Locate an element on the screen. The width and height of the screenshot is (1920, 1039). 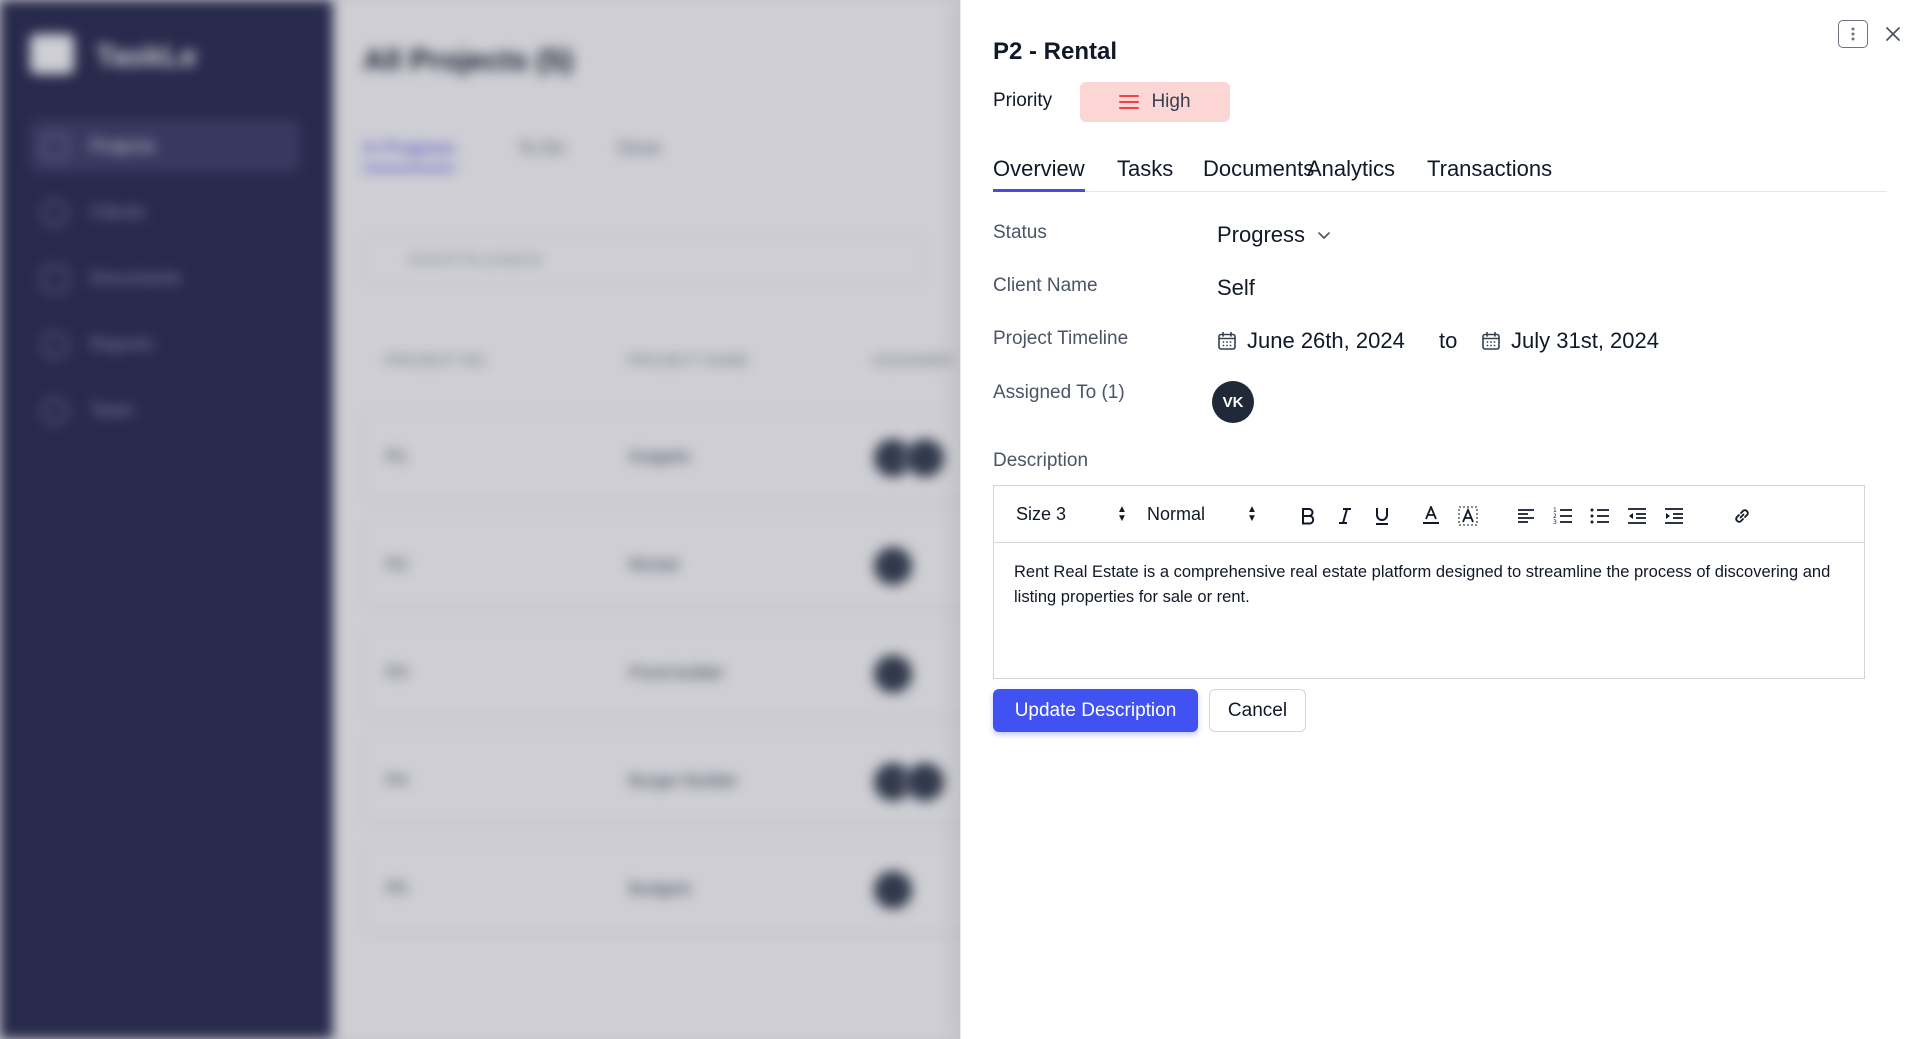
assigned-to-label: Assigned To (1) is located at coordinates (1059, 392).